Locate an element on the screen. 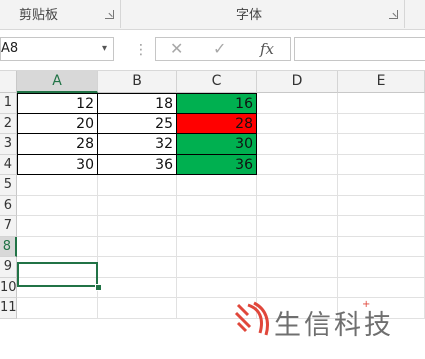 The image size is (425, 359). cell-d4 is located at coordinates (297, 164).